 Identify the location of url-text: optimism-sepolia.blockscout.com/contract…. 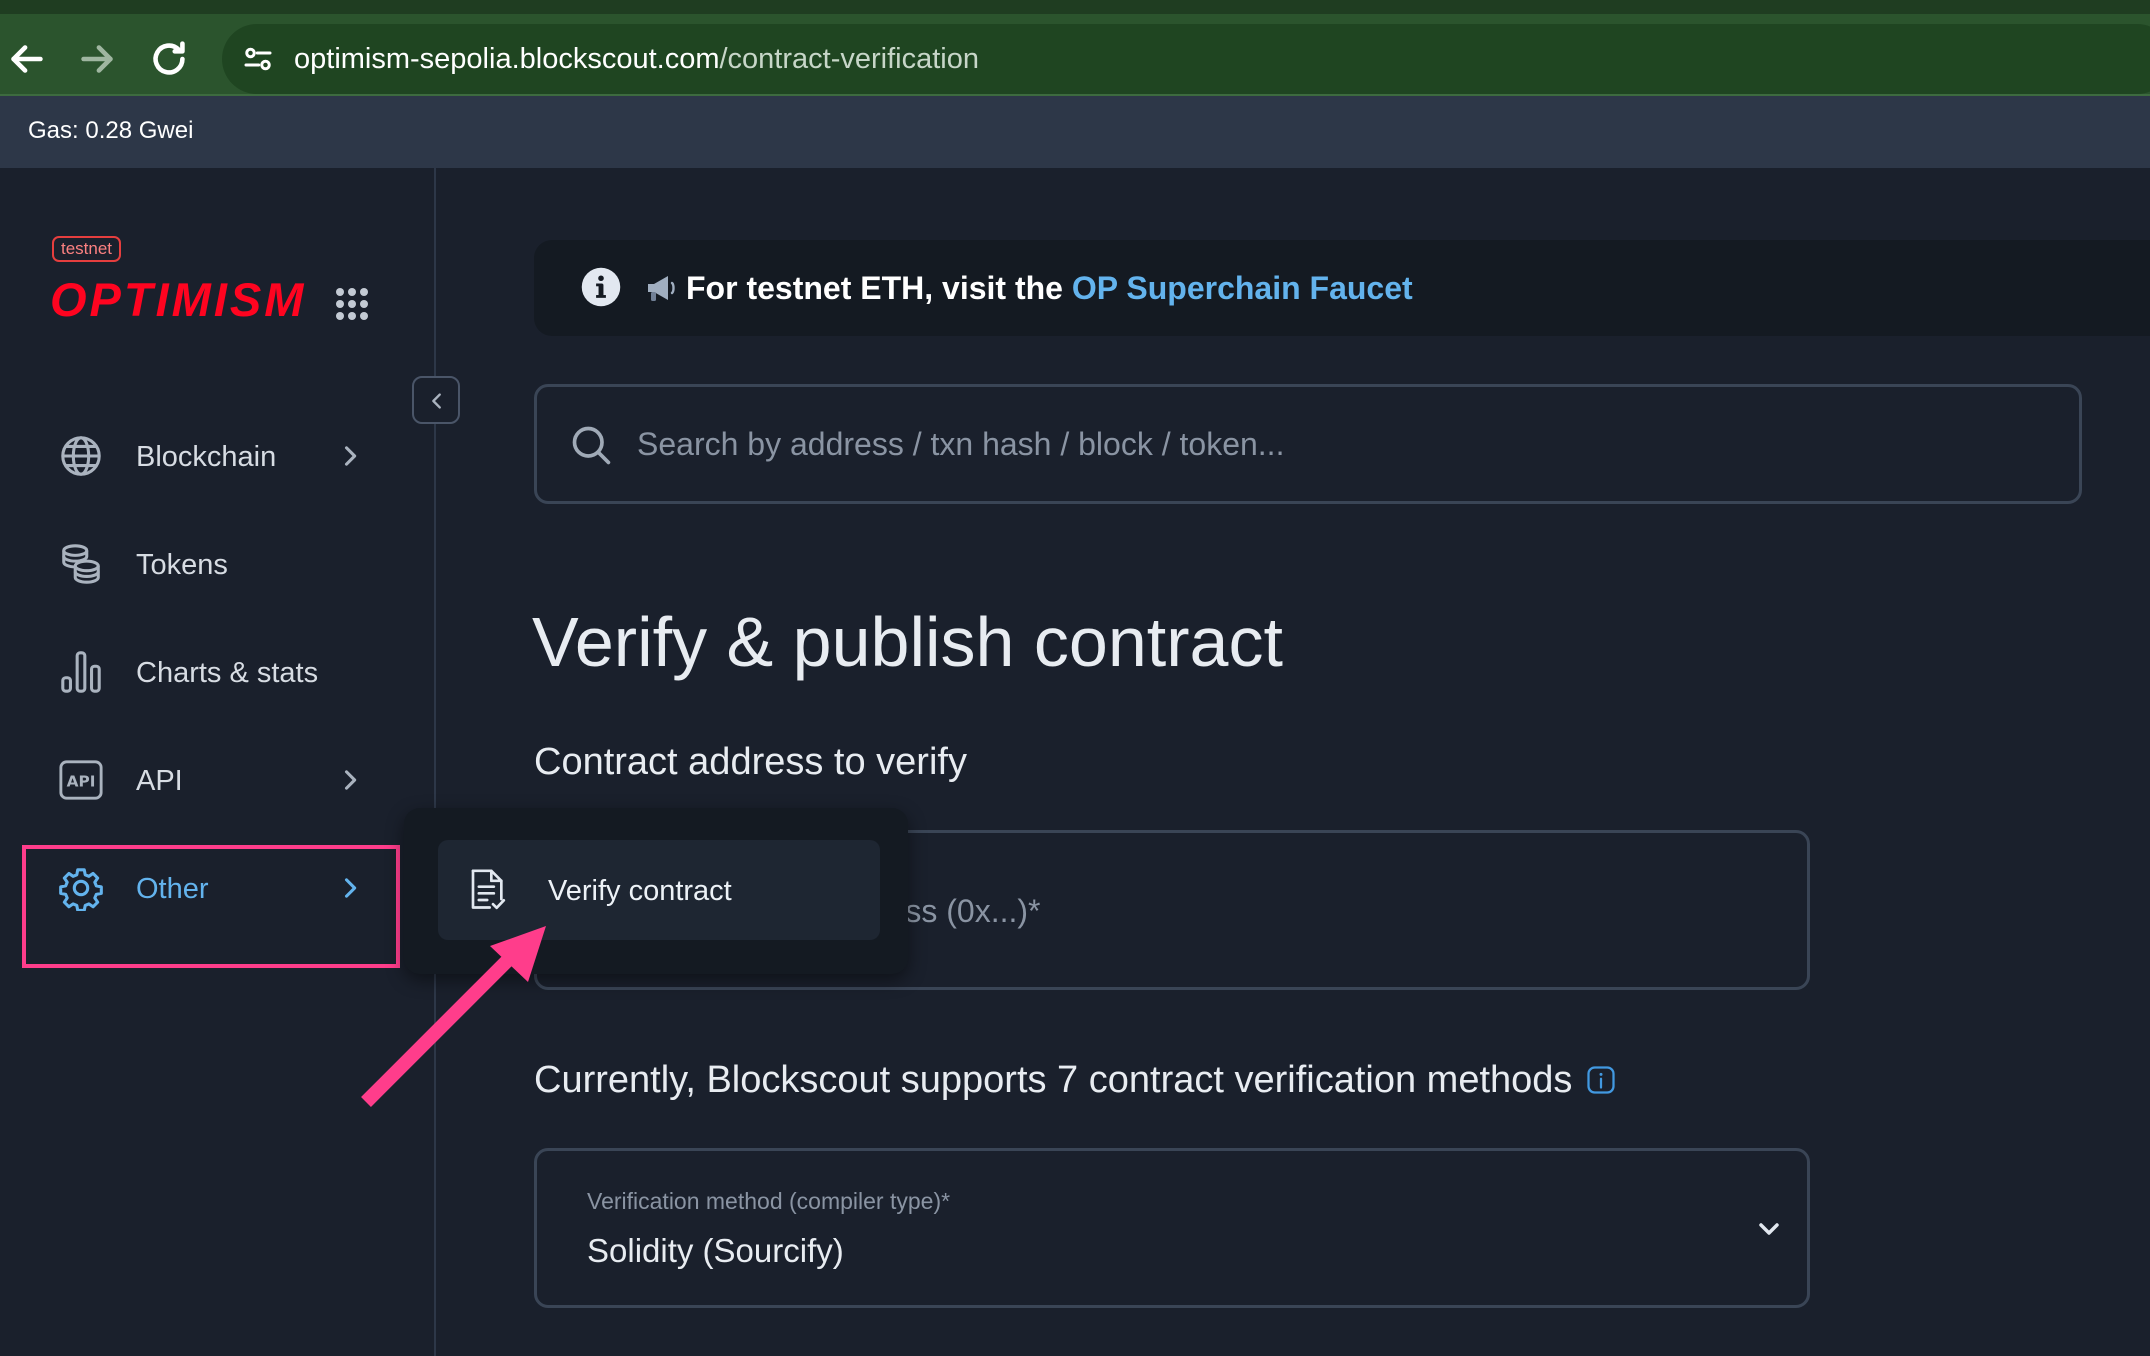
(636, 59).